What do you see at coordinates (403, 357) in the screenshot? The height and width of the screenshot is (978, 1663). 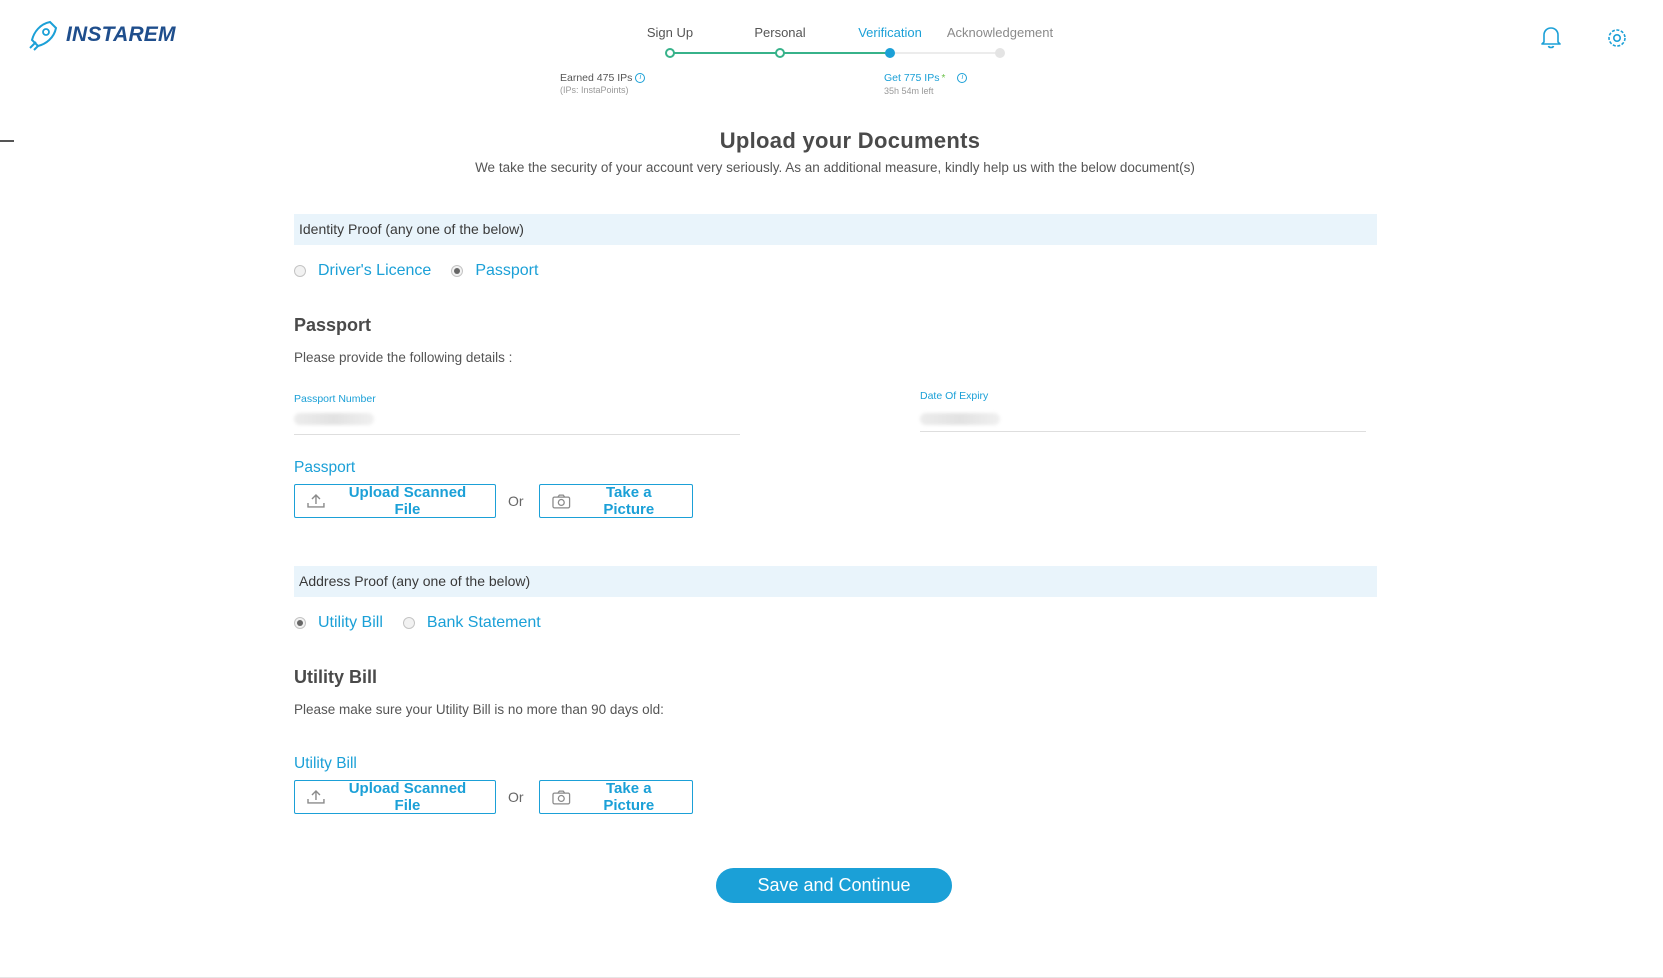 I see `passport-note: Please provide the following details :` at bounding box center [403, 357].